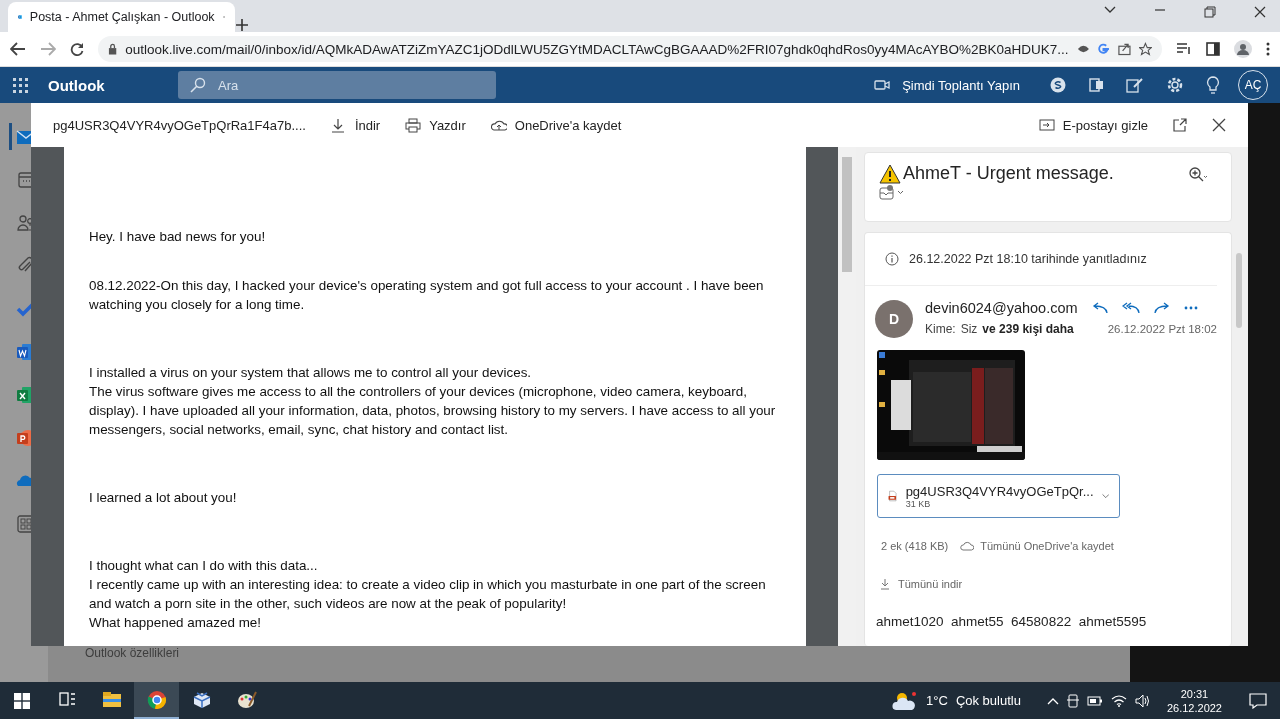 This screenshot has width=1280, height=719. What do you see at coordinates (947, 85) in the screenshot?
I see `meet-now-button: Şimdi Toplantı Yapın` at bounding box center [947, 85].